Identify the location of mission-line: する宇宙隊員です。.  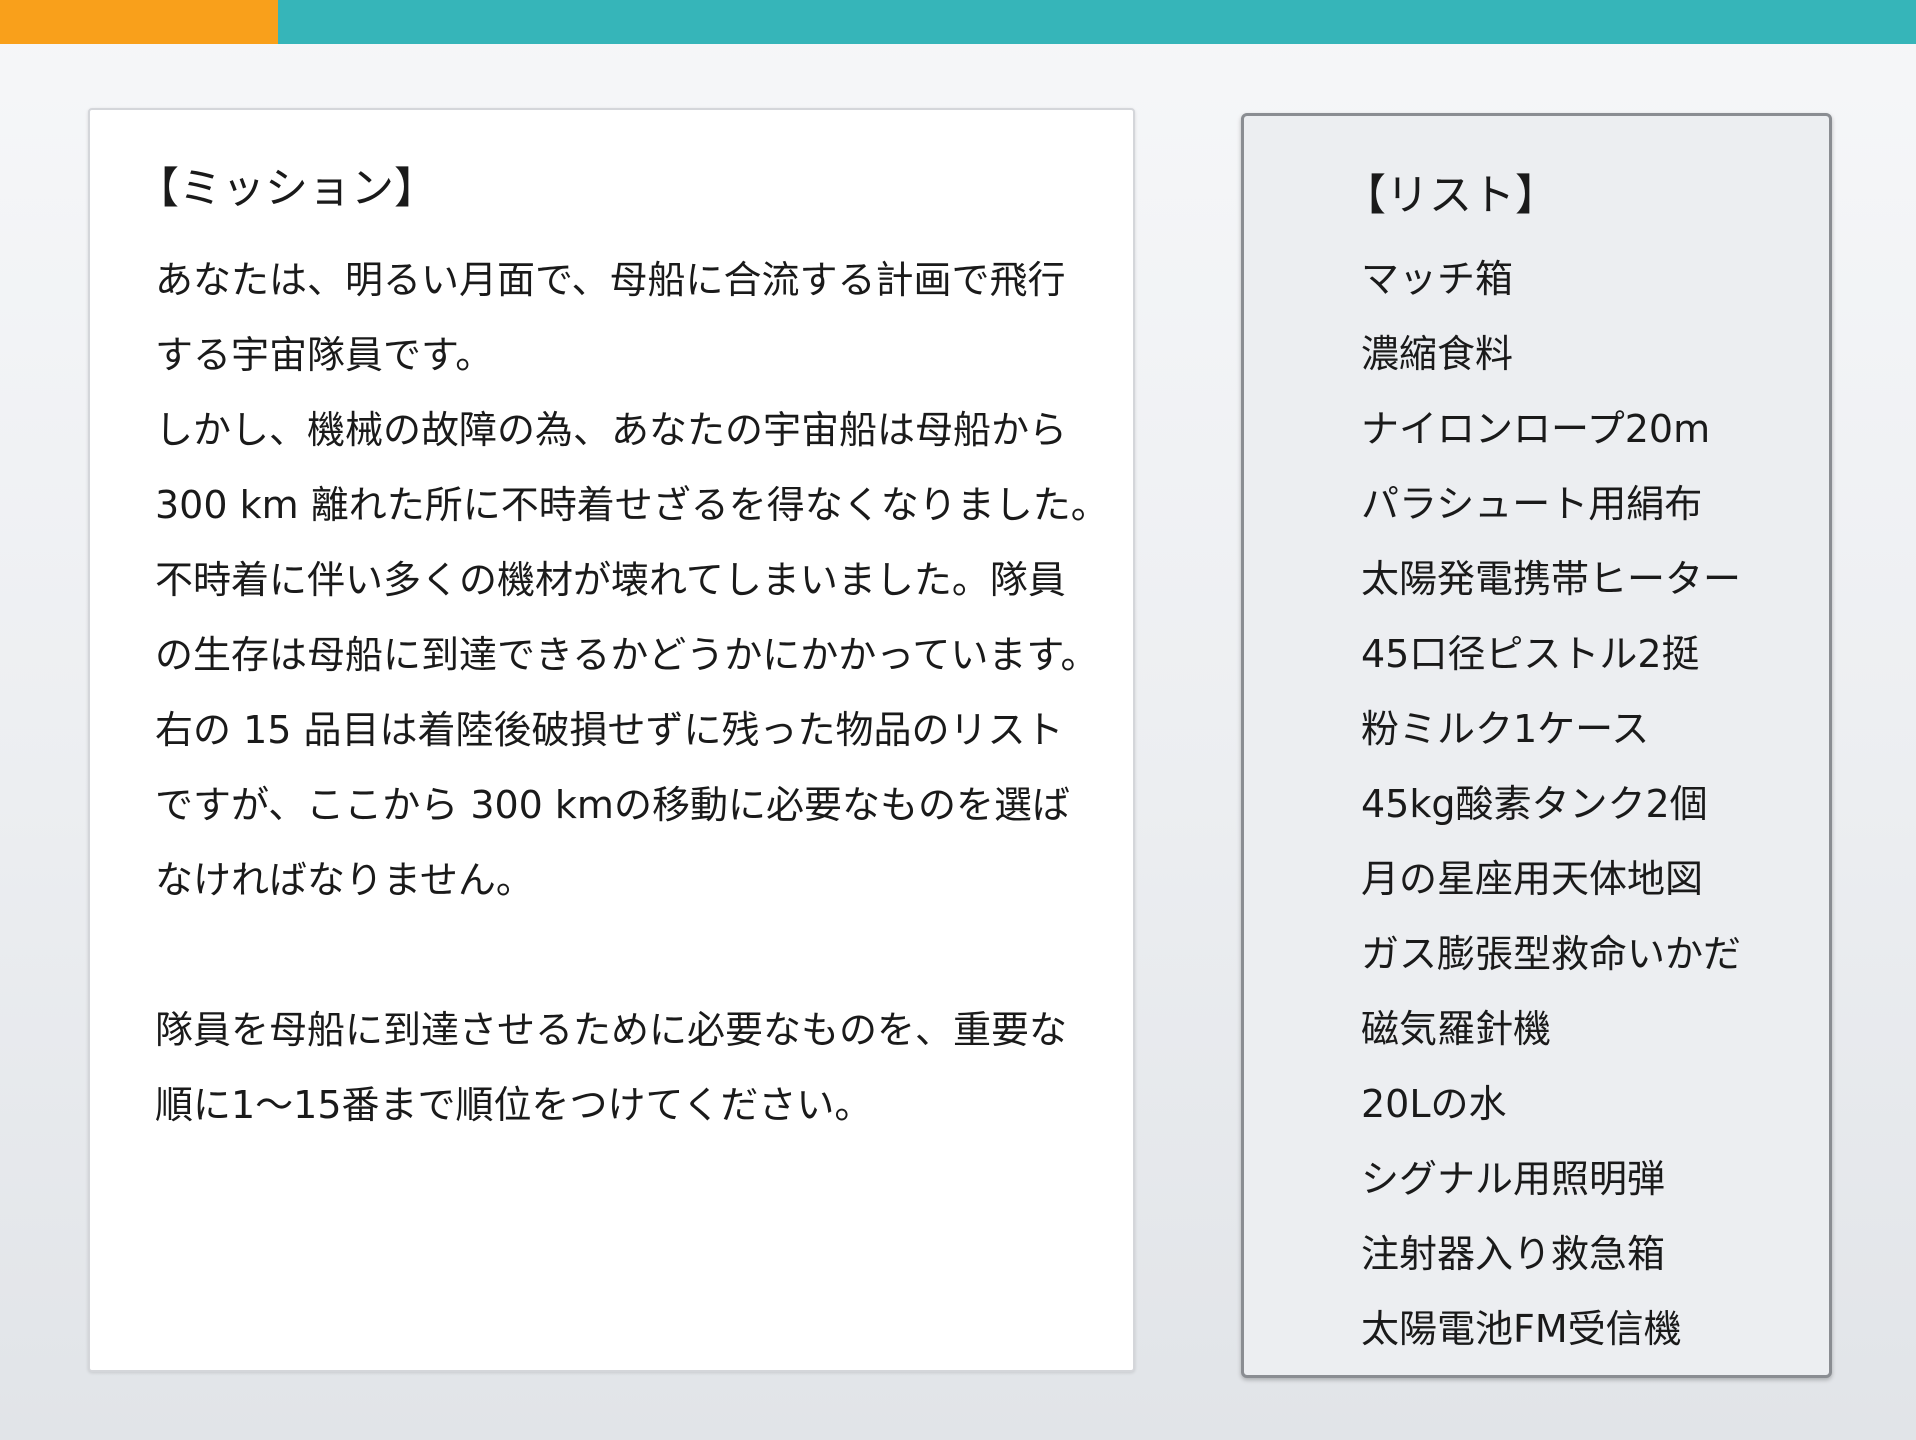
(324, 355).